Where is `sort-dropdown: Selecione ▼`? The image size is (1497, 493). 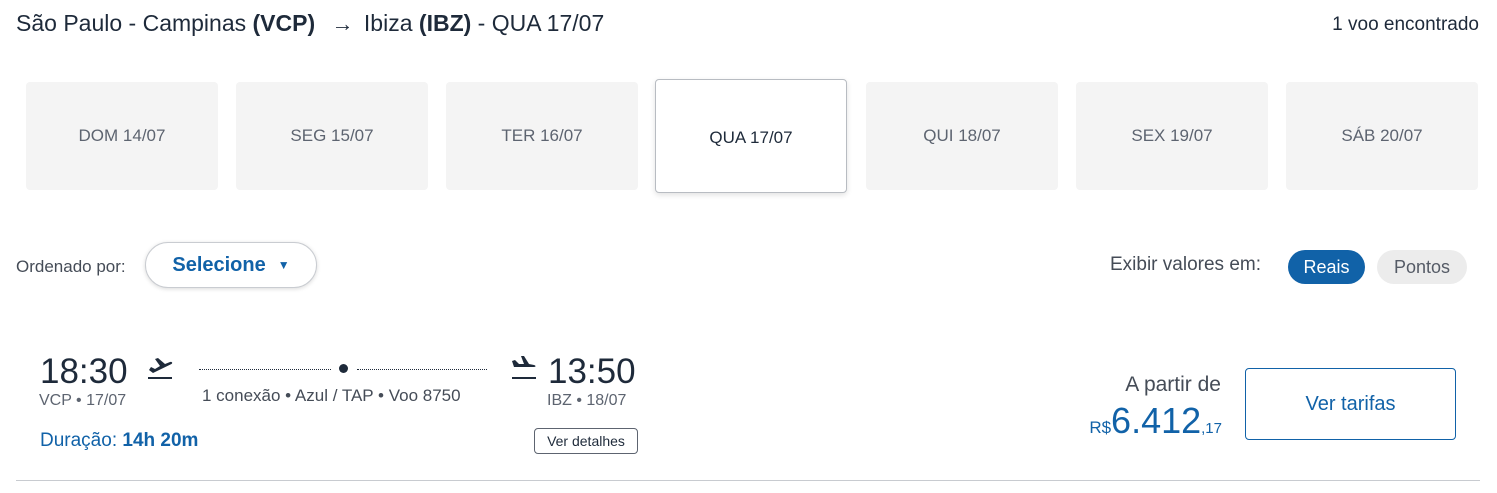
sort-dropdown: Selecione ▼ is located at coordinates (231, 265).